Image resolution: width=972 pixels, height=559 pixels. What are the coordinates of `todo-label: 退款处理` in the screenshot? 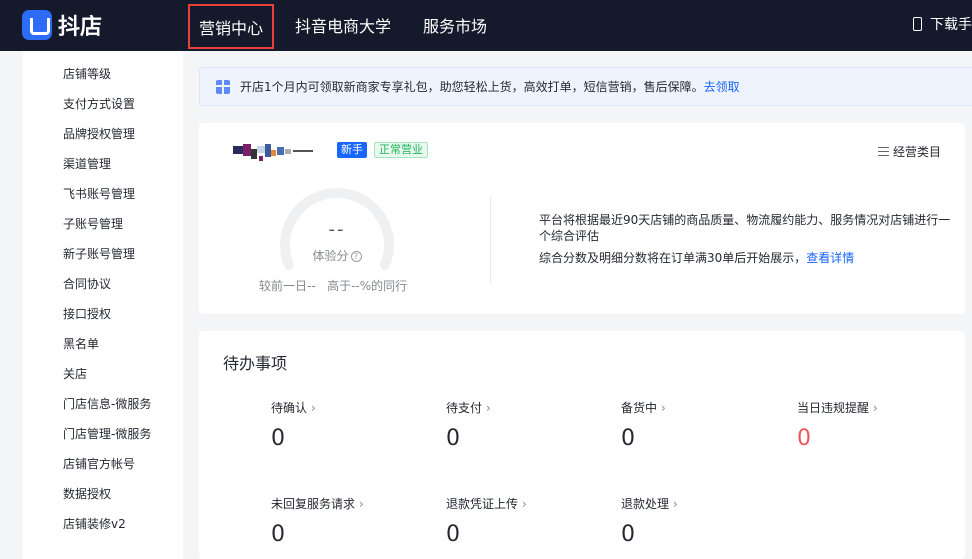 It's located at (645, 504).